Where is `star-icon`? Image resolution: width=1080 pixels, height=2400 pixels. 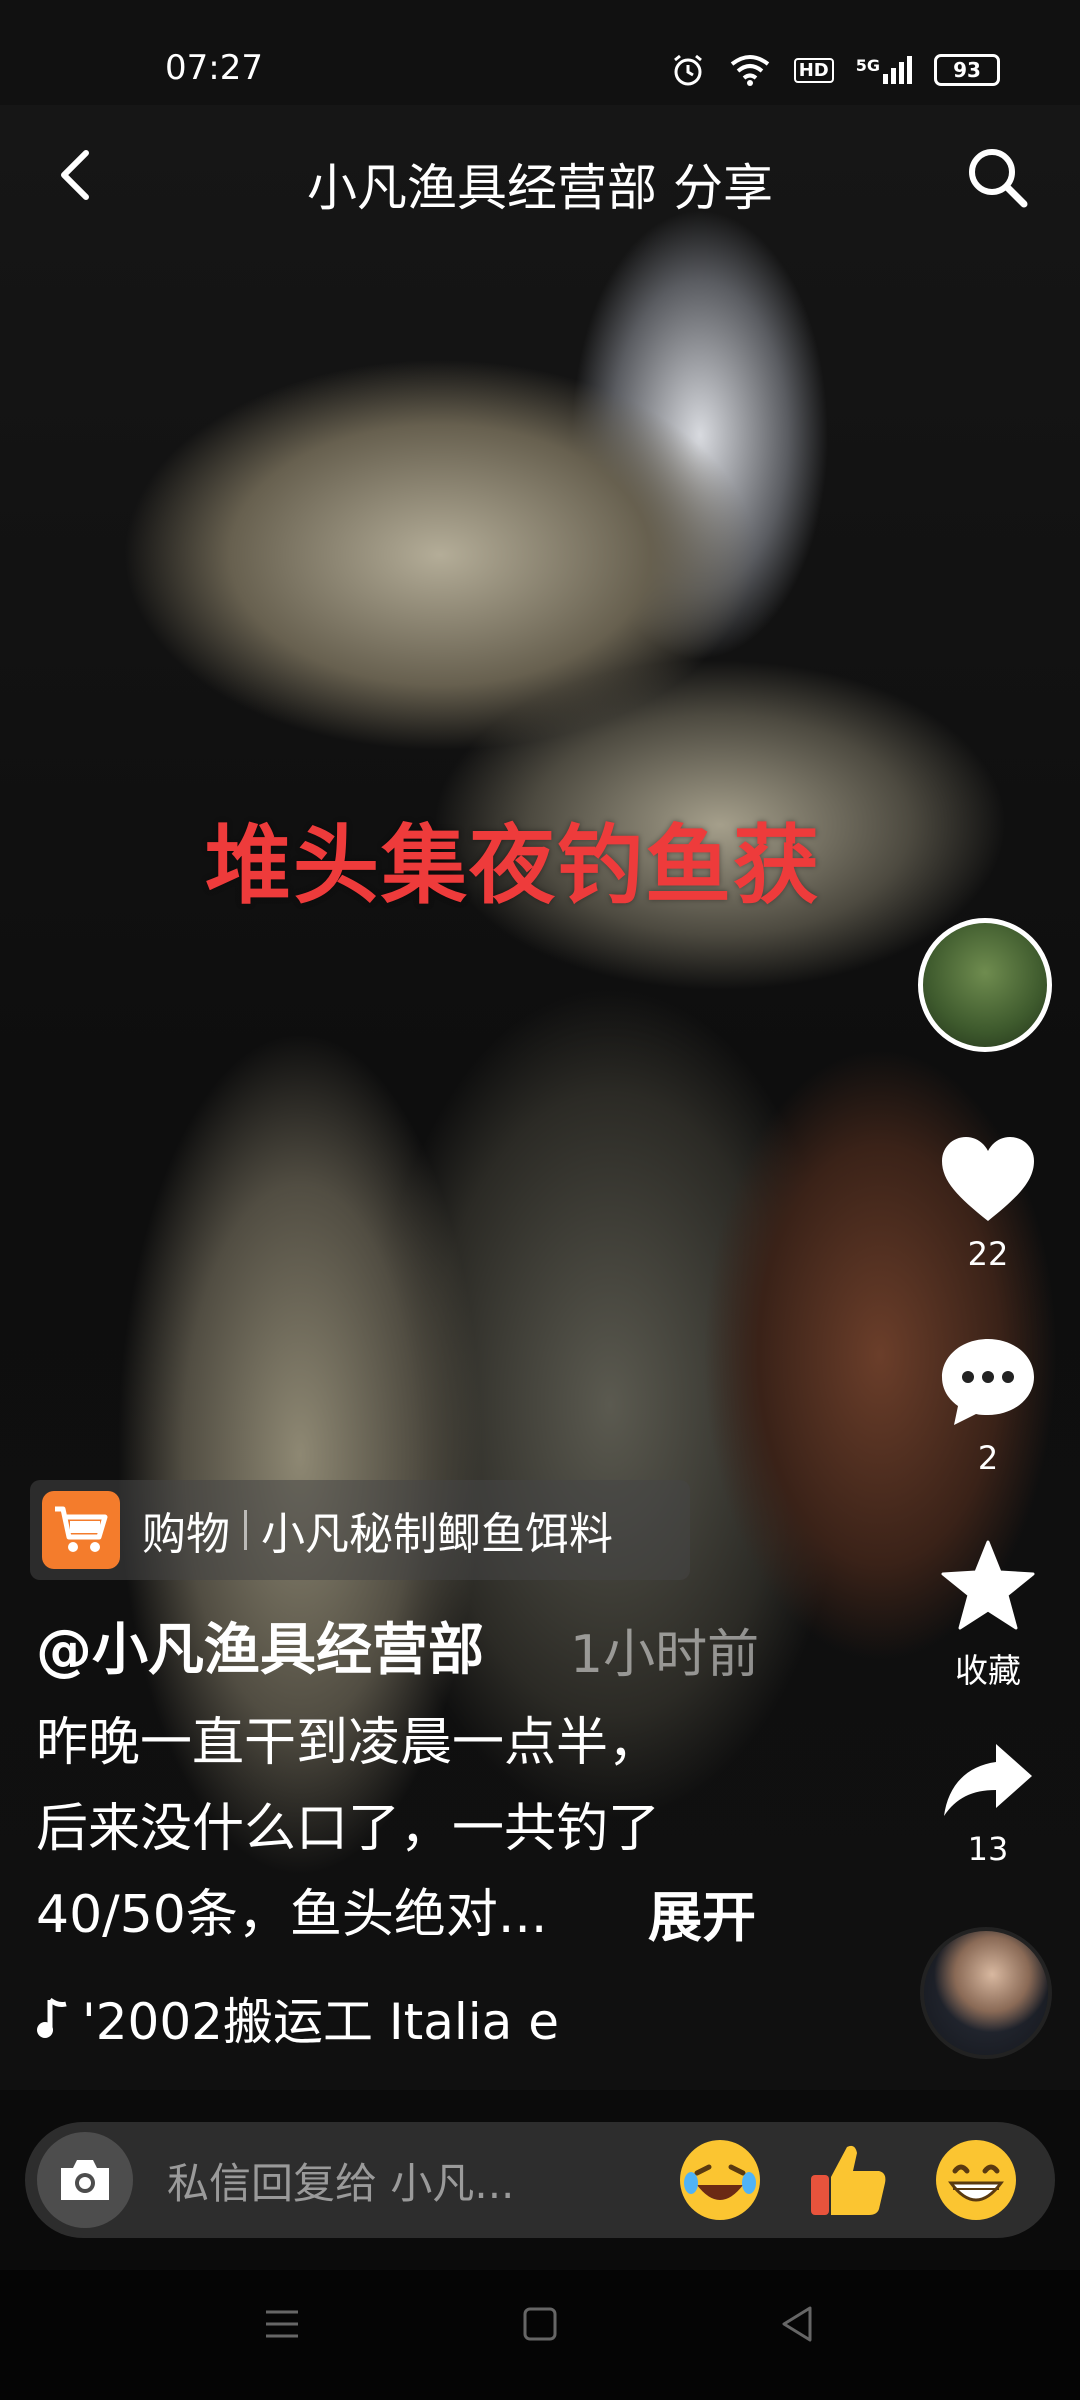 star-icon is located at coordinates (988, 1585).